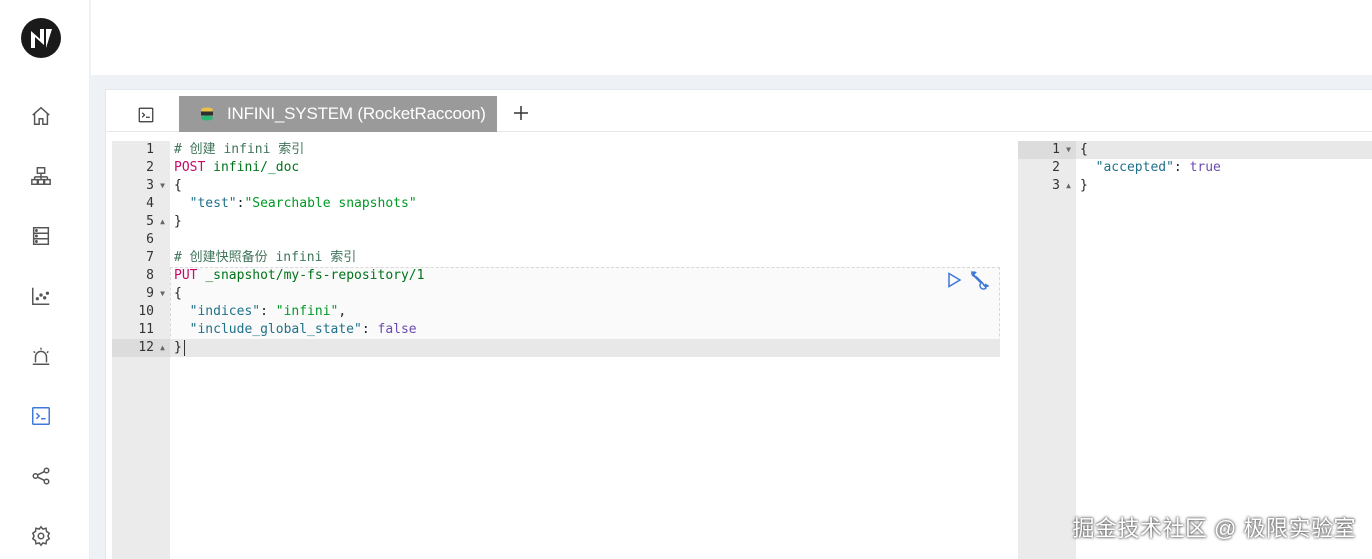  What do you see at coordinates (150, 203) in the screenshot?
I see `line-number-text: 4` at bounding box center [150, 203].